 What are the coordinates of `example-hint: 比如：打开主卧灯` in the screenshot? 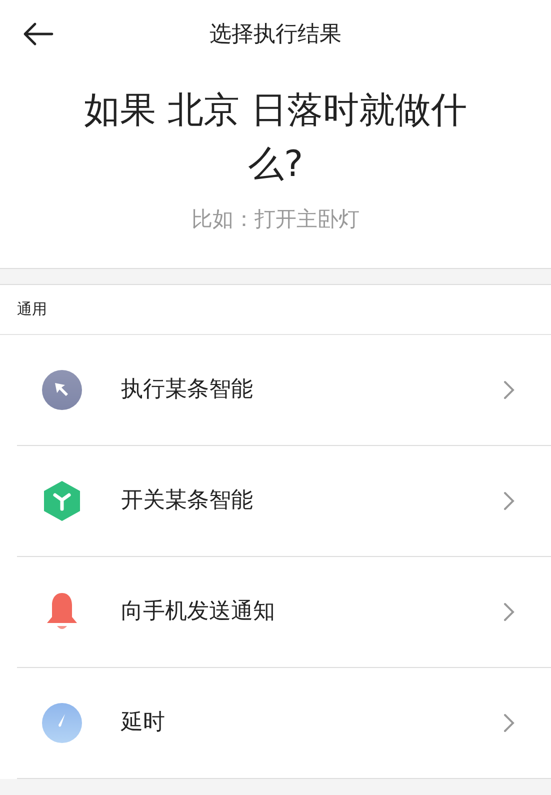 It's located at (276, 219).